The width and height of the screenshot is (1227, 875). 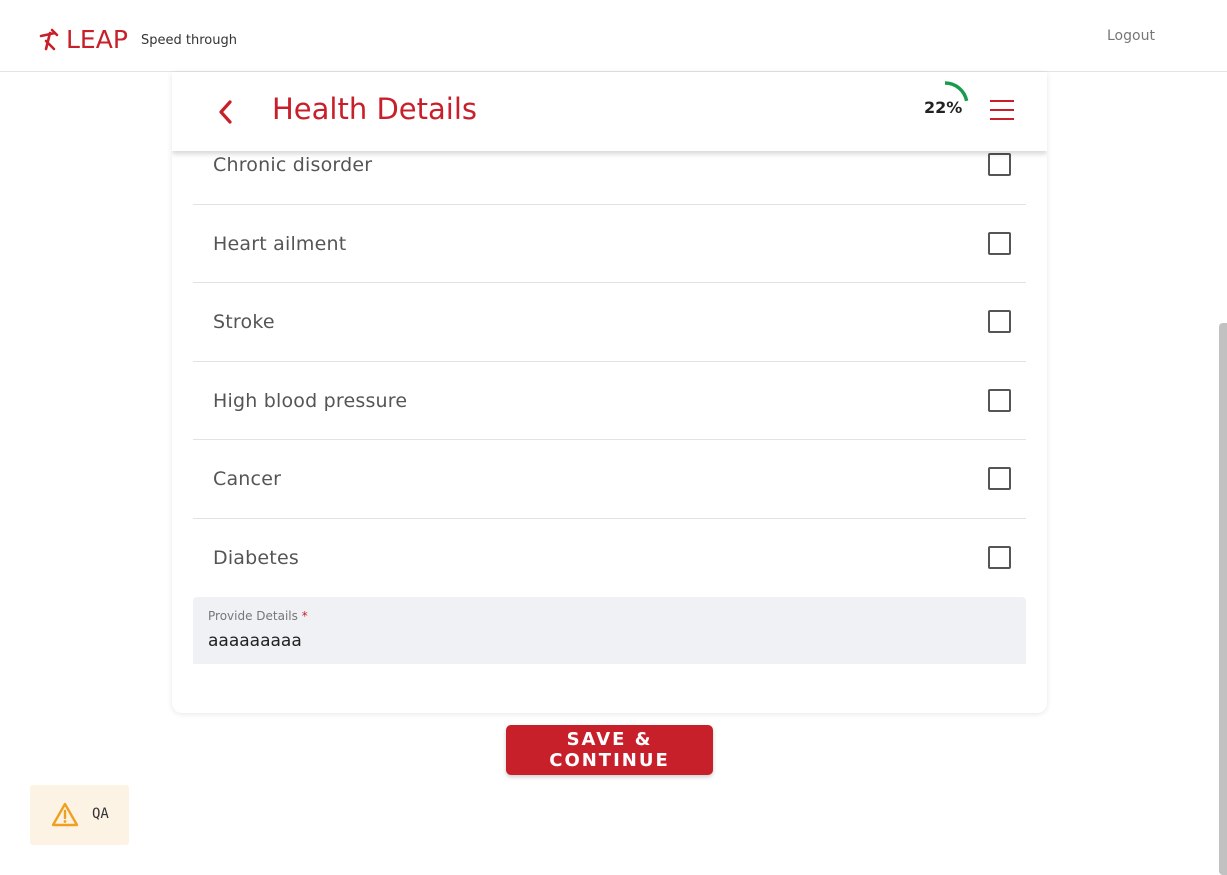 I want to click on list-item: Cancer, so click(x=609, y=479).